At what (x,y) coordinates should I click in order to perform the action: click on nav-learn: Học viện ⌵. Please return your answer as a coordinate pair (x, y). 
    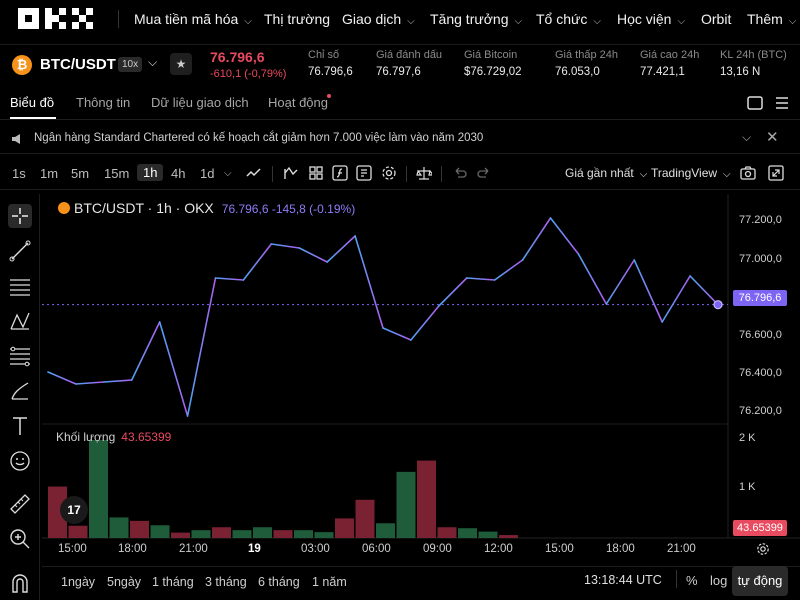
    Looking at the image, I should click on (651, 19).